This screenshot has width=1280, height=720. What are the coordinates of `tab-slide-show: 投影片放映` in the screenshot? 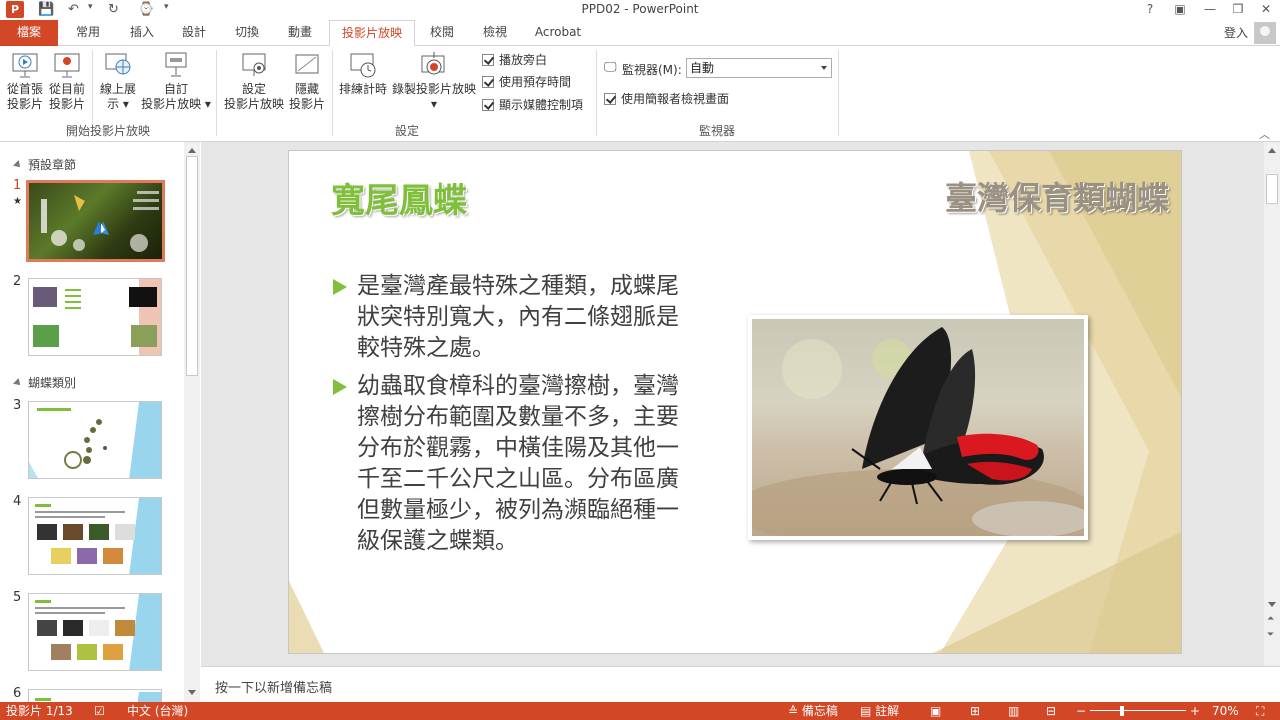 It's located at (372, 33).